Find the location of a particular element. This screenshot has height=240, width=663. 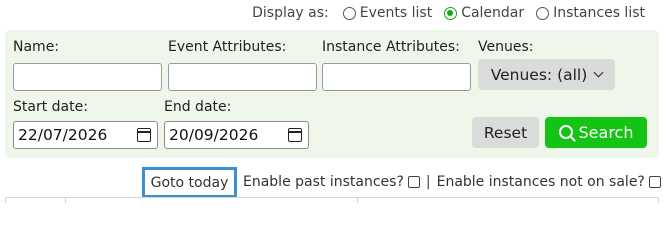

end-date-input: 20/09/2026 is located at coordinates (236, 135).